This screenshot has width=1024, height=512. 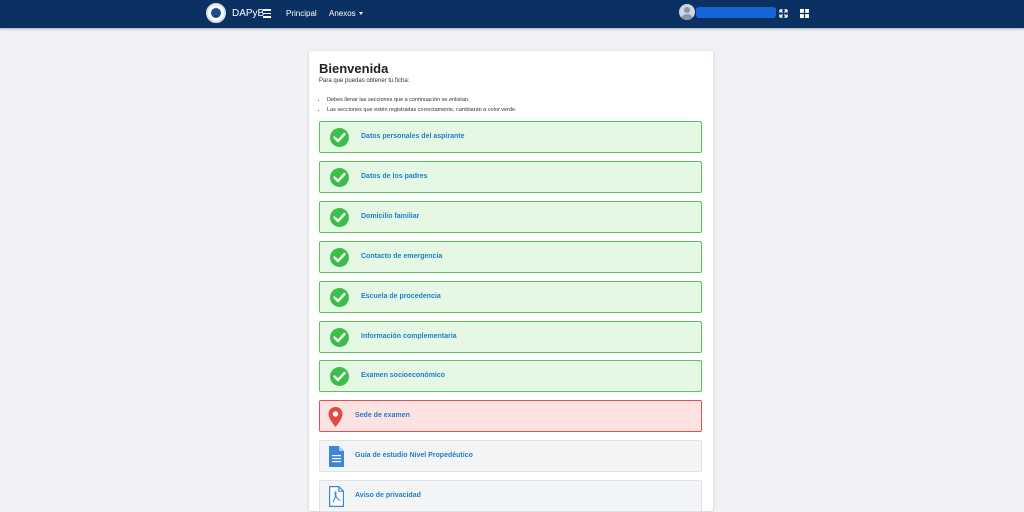 What do you see at coordinates (336, 456) in the screenshot?
I see `document-icon` at bounding box center [336, 456].